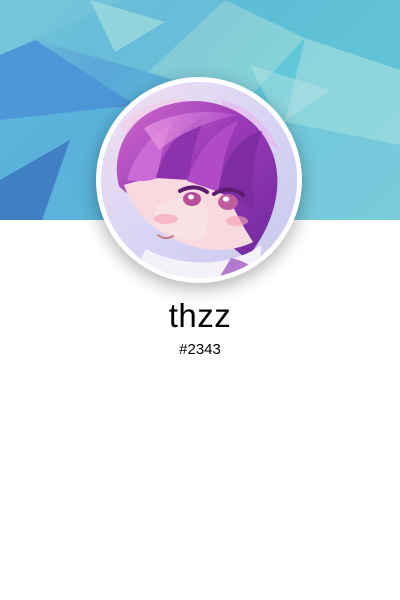 This screenshot has width=400, height=600. What do you see at coordinates (200, 349) in the screenshot?
I see `user-id: #2343` at bounding box center [200, 349].